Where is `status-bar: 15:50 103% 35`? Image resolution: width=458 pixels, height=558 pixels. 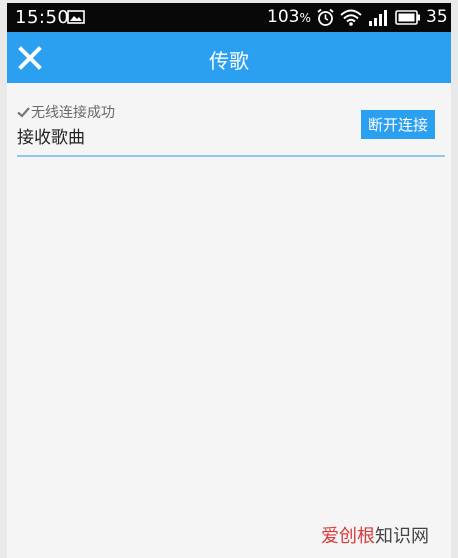
status-bar: 15:50 103% 35 is located at coordinates (229, 17).